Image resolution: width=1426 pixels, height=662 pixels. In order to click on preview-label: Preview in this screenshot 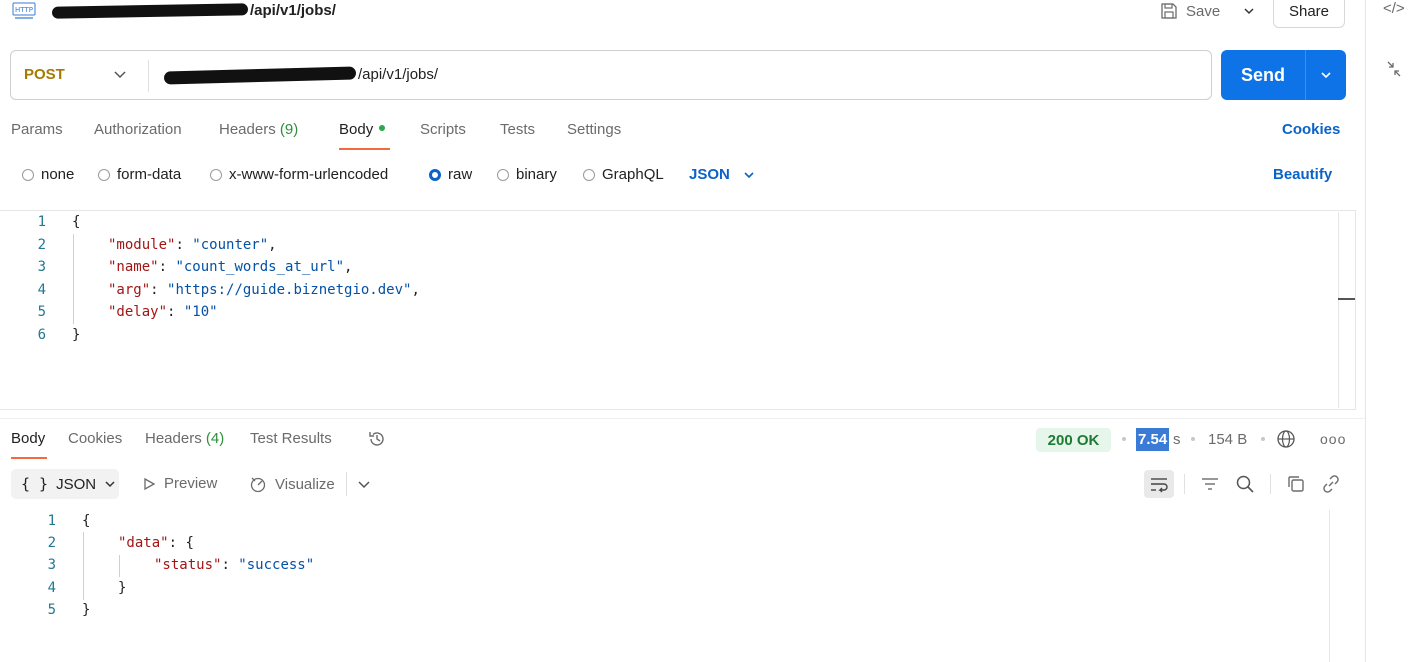, I will do `click(191, 483)`.